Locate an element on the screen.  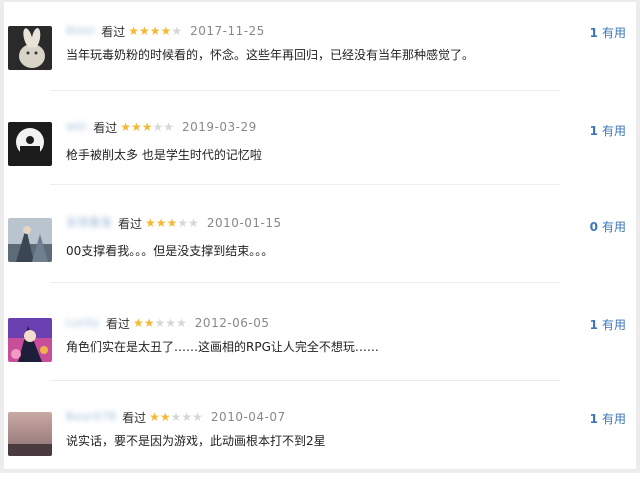
useful-vote: 0 有用 is located at coordinates (608, 226).